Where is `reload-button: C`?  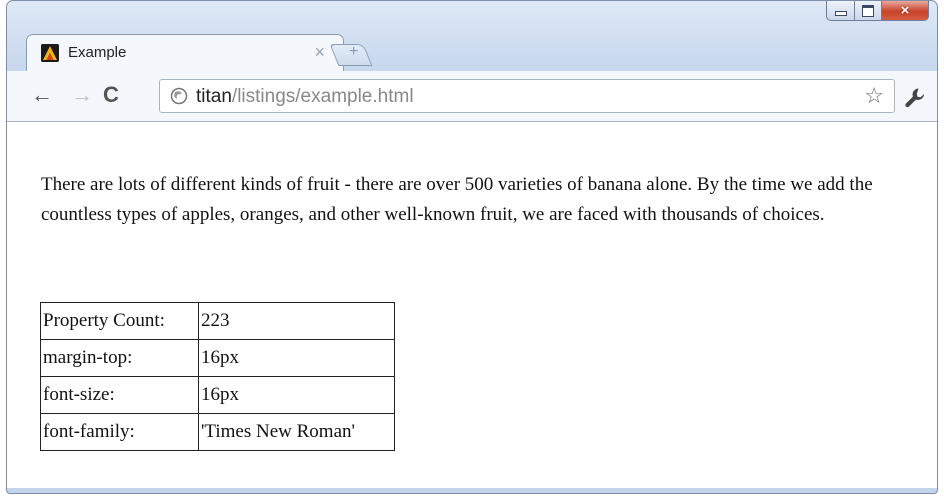
reload-button: C is located at coordinates (111, 95).